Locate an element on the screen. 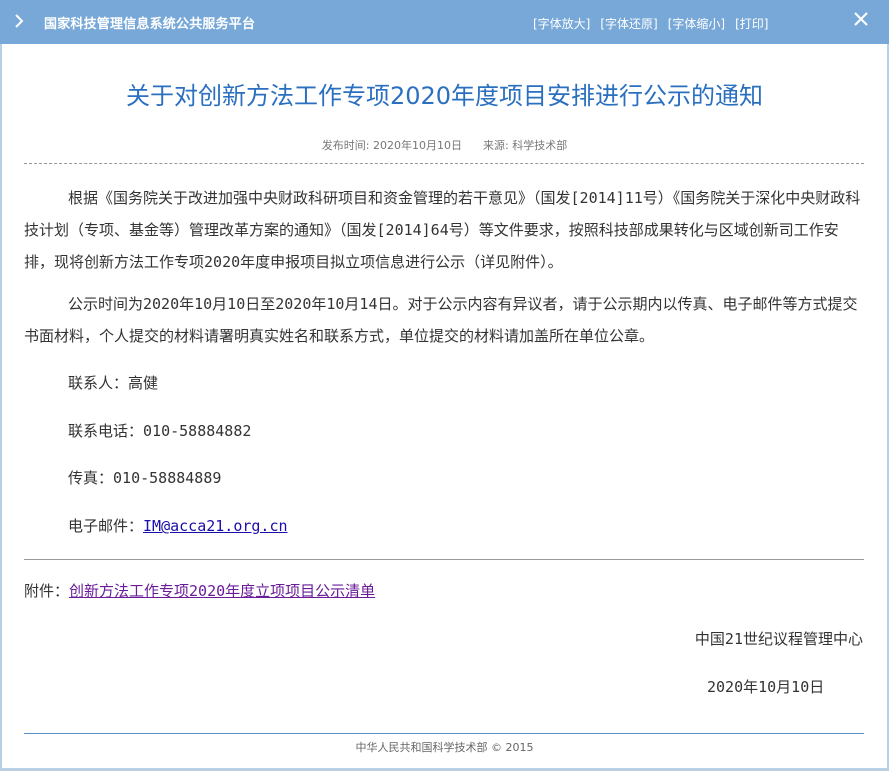 The image size is (889, 771). footer-copyright: 中华人民共和国科学技术部 © 2015 is located at coordinates (444, 747).